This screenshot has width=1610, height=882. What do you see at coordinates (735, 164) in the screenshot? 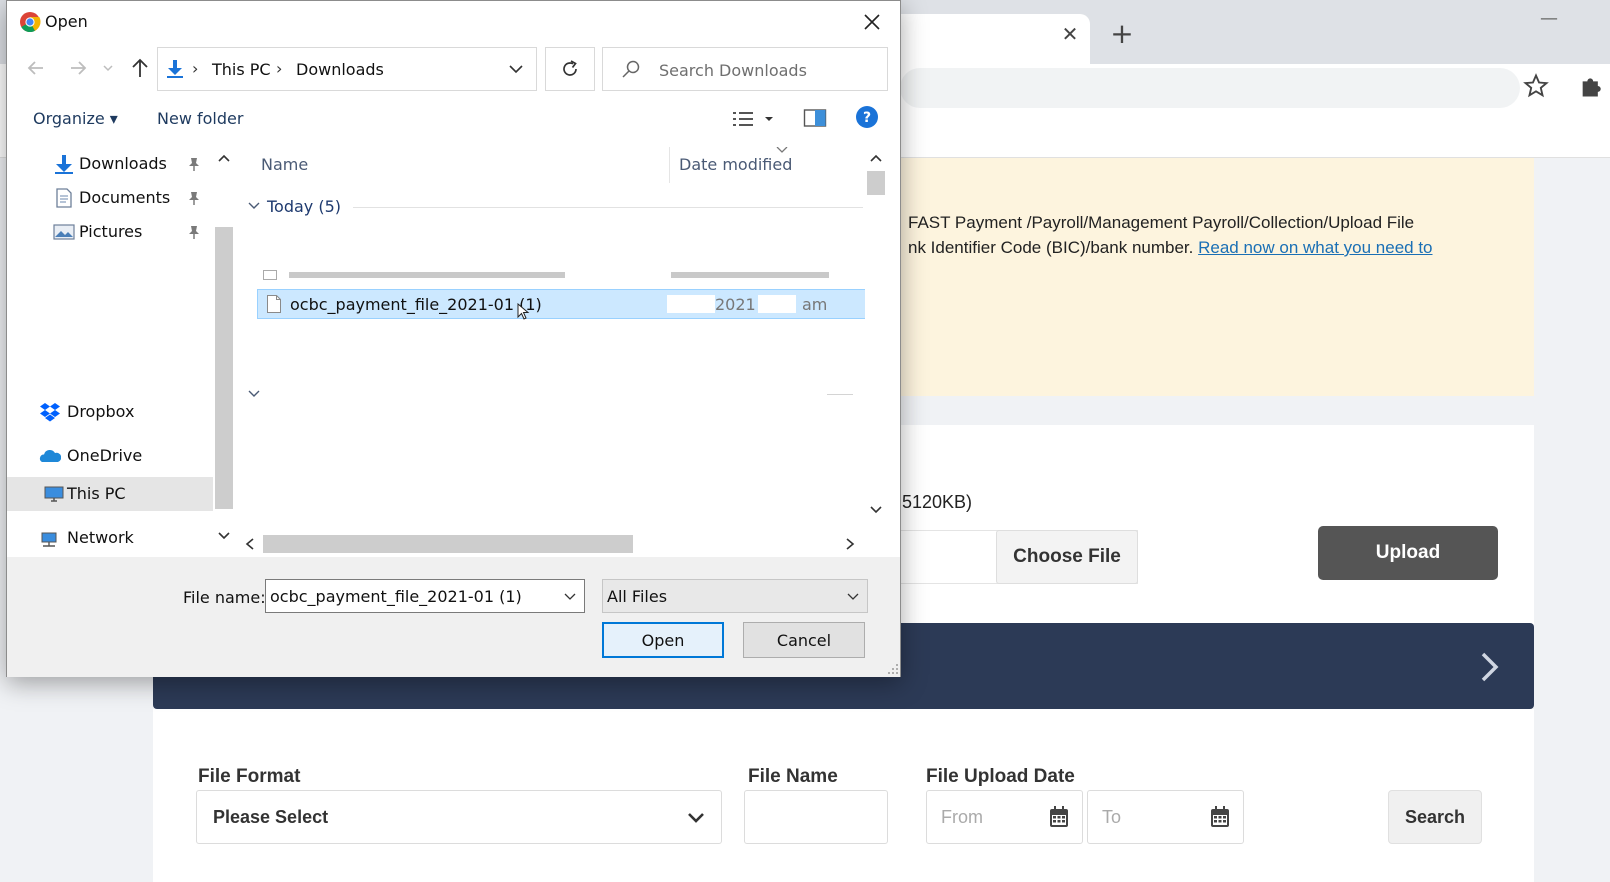
I see `column-header-date-modified: Date modified` at bounding box center [735, 164].